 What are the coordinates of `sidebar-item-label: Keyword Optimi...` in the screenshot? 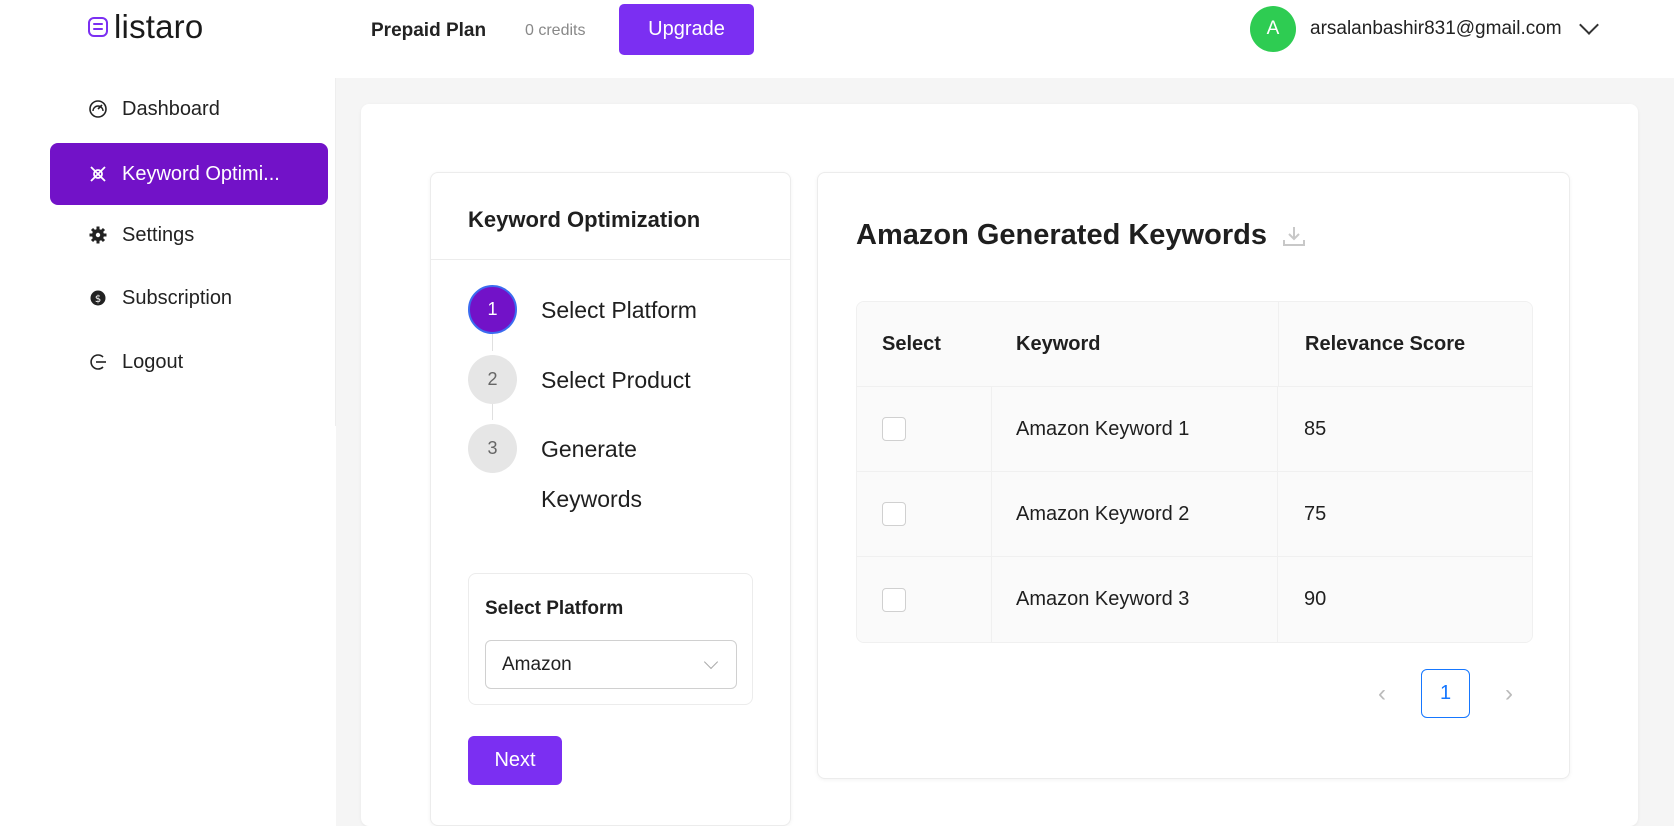 It's located at (201, 173).